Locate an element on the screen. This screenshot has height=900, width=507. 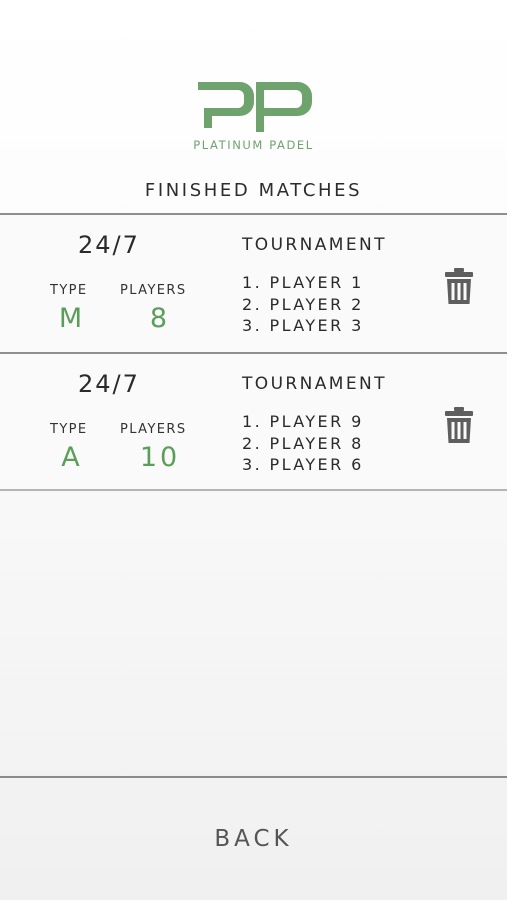
back-button: BACK is located at coordinates (253, 839).